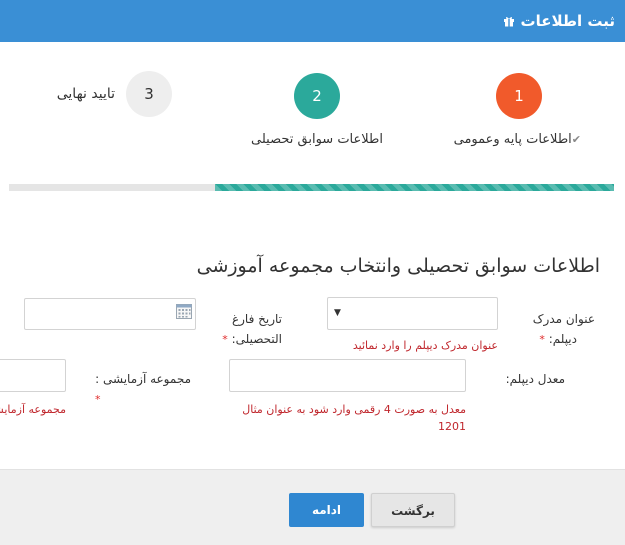 The width and height of the screenshot is (625, 545). Describe the element at coordinates (535, 379) in the screenshot. I see `diploma-gpa-label: معدل دیپلم:` at that location.